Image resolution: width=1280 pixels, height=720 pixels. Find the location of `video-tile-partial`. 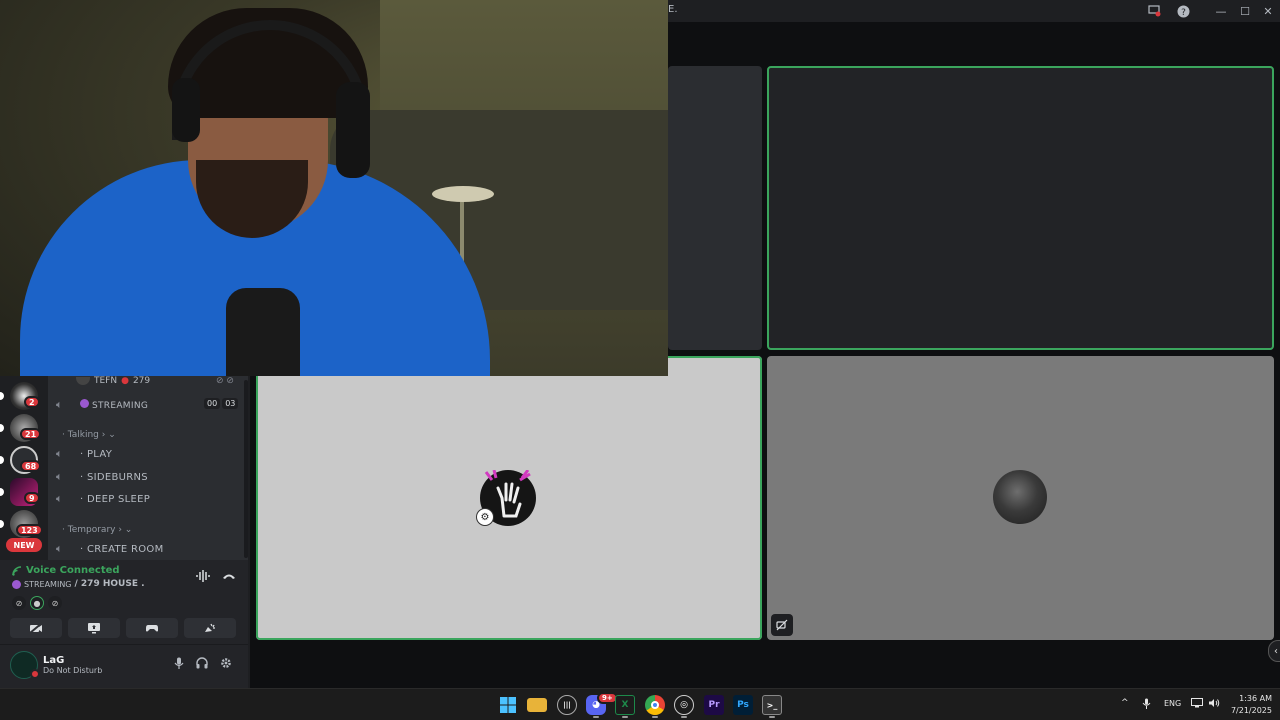

video-tile-partial is located at coordinates (715, 208).